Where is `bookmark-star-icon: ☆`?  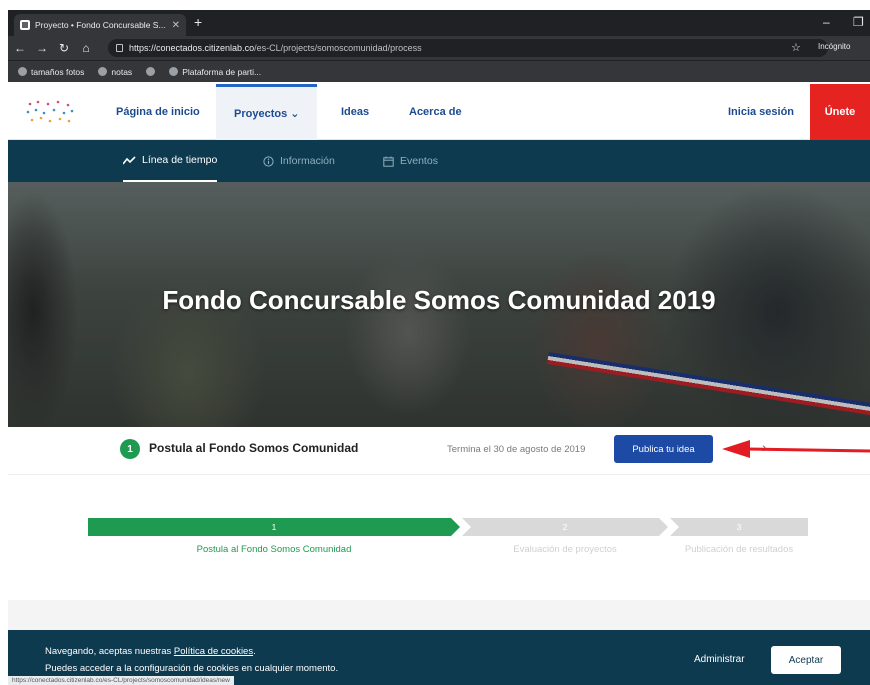
bookmark-star-icon: ☆ is located at coordinates (796, 47).